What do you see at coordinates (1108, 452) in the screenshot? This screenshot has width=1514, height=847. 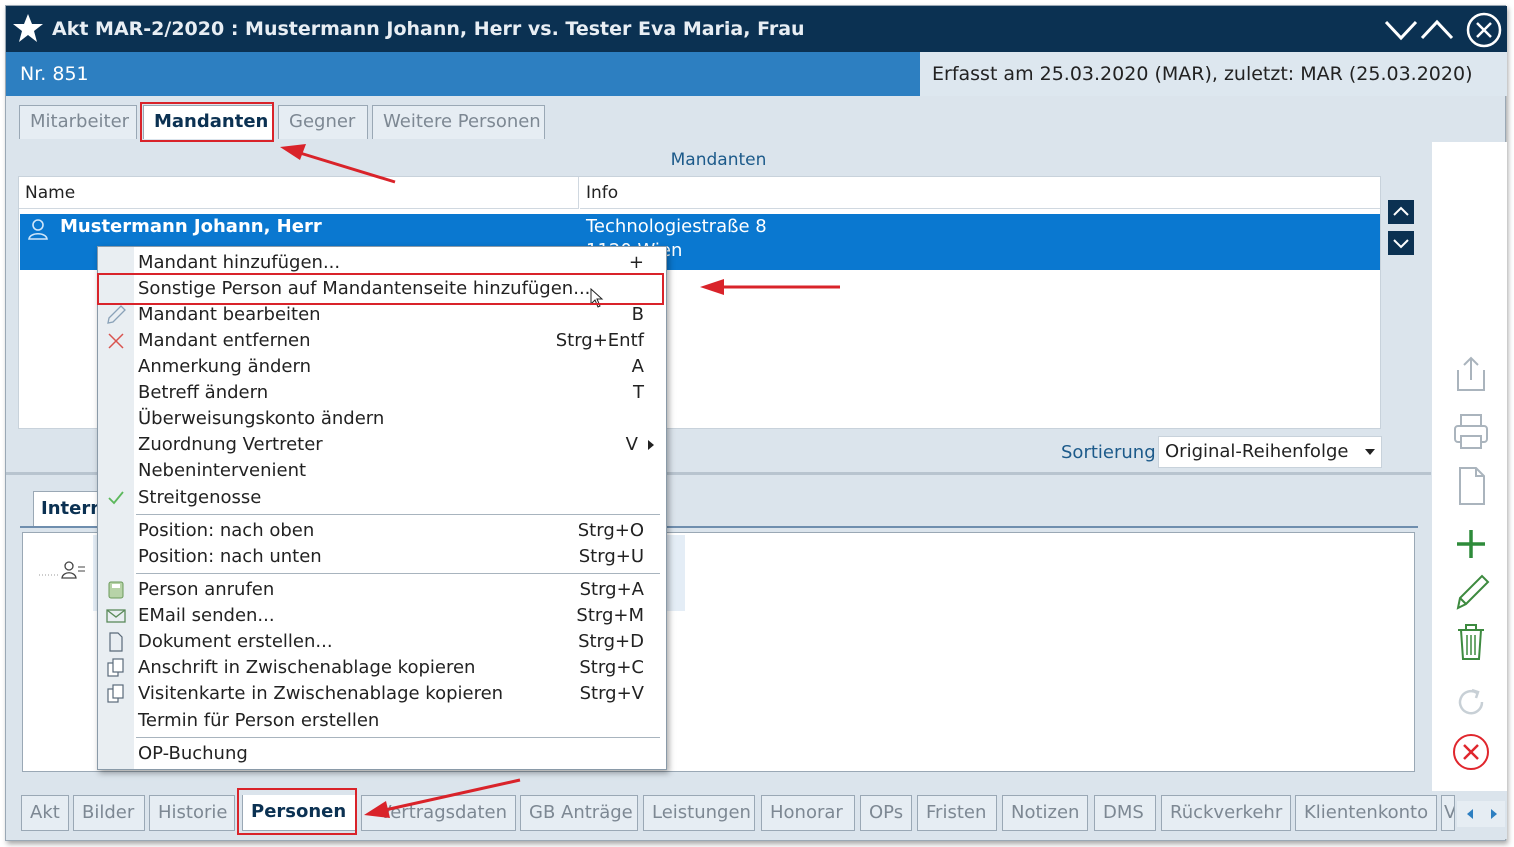 I see `sort-label: Sortierung` at bounding box center [1108, 452].